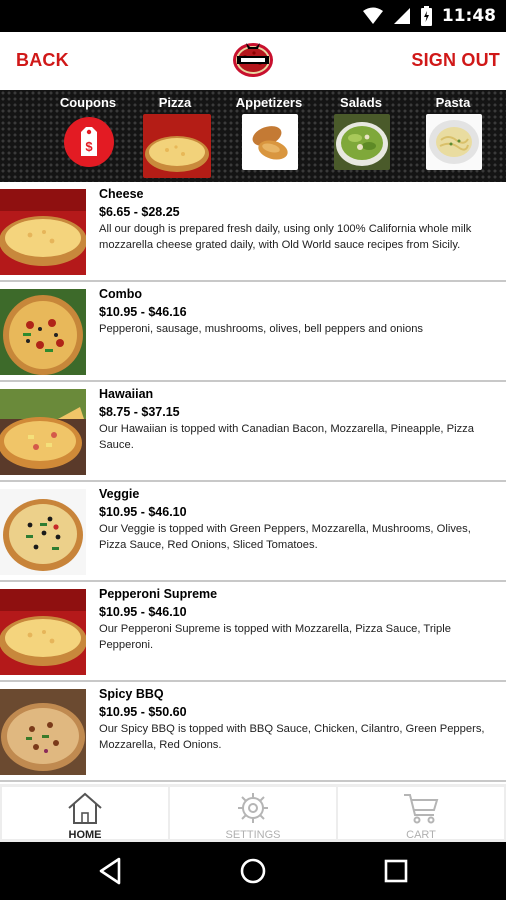  I want to click on status-bar: 11:48, so click(253, 16).